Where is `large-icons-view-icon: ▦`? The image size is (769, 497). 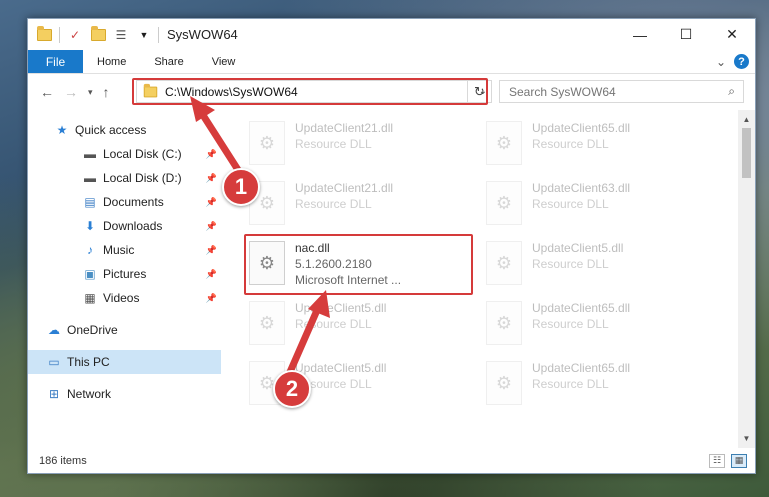
large-icons-view-icon: ▦ is located at coordinates (739, 460).